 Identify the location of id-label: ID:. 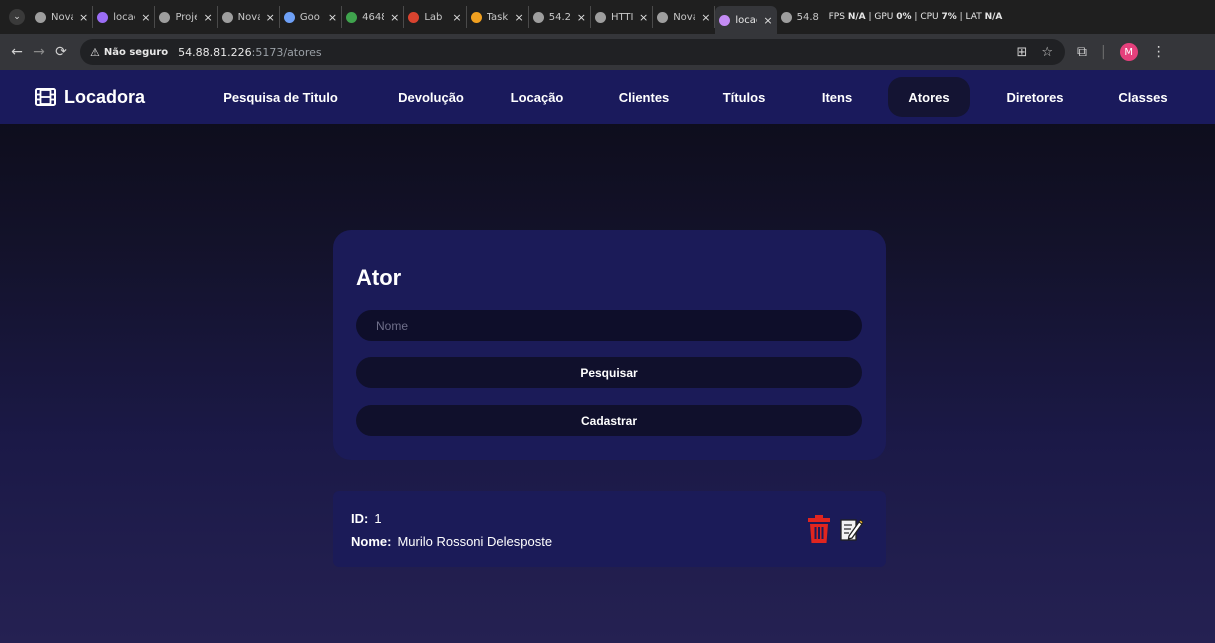
(360, 518).